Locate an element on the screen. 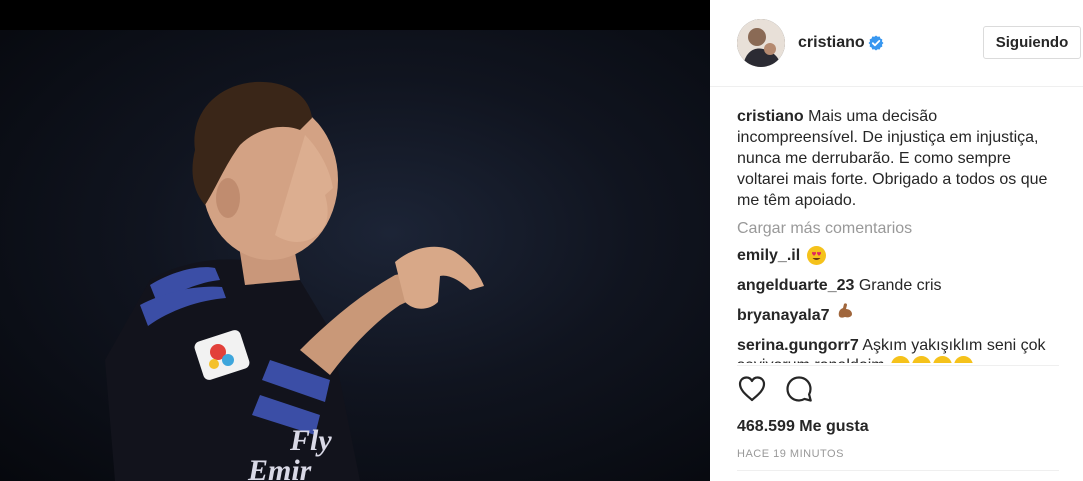  like-heart-icon is located at coordinates (753, 390).